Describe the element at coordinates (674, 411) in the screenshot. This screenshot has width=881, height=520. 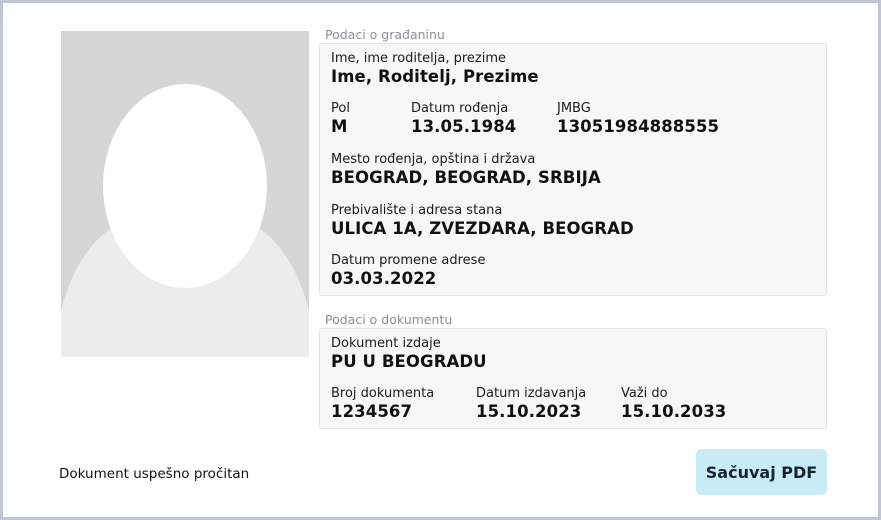
I see `valid-until-value: 15.10.2033` at that location.